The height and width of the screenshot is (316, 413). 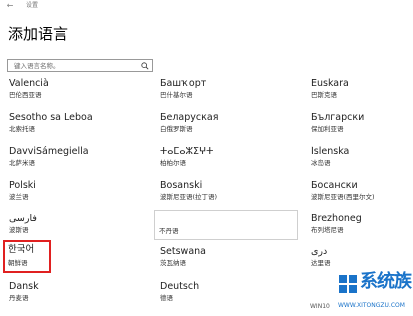 What do you see at coordinates (229, 92) in the screenshot?
I see `language-tile: Башҡорт 巴什基尔语` at bounding box center [229, 92].